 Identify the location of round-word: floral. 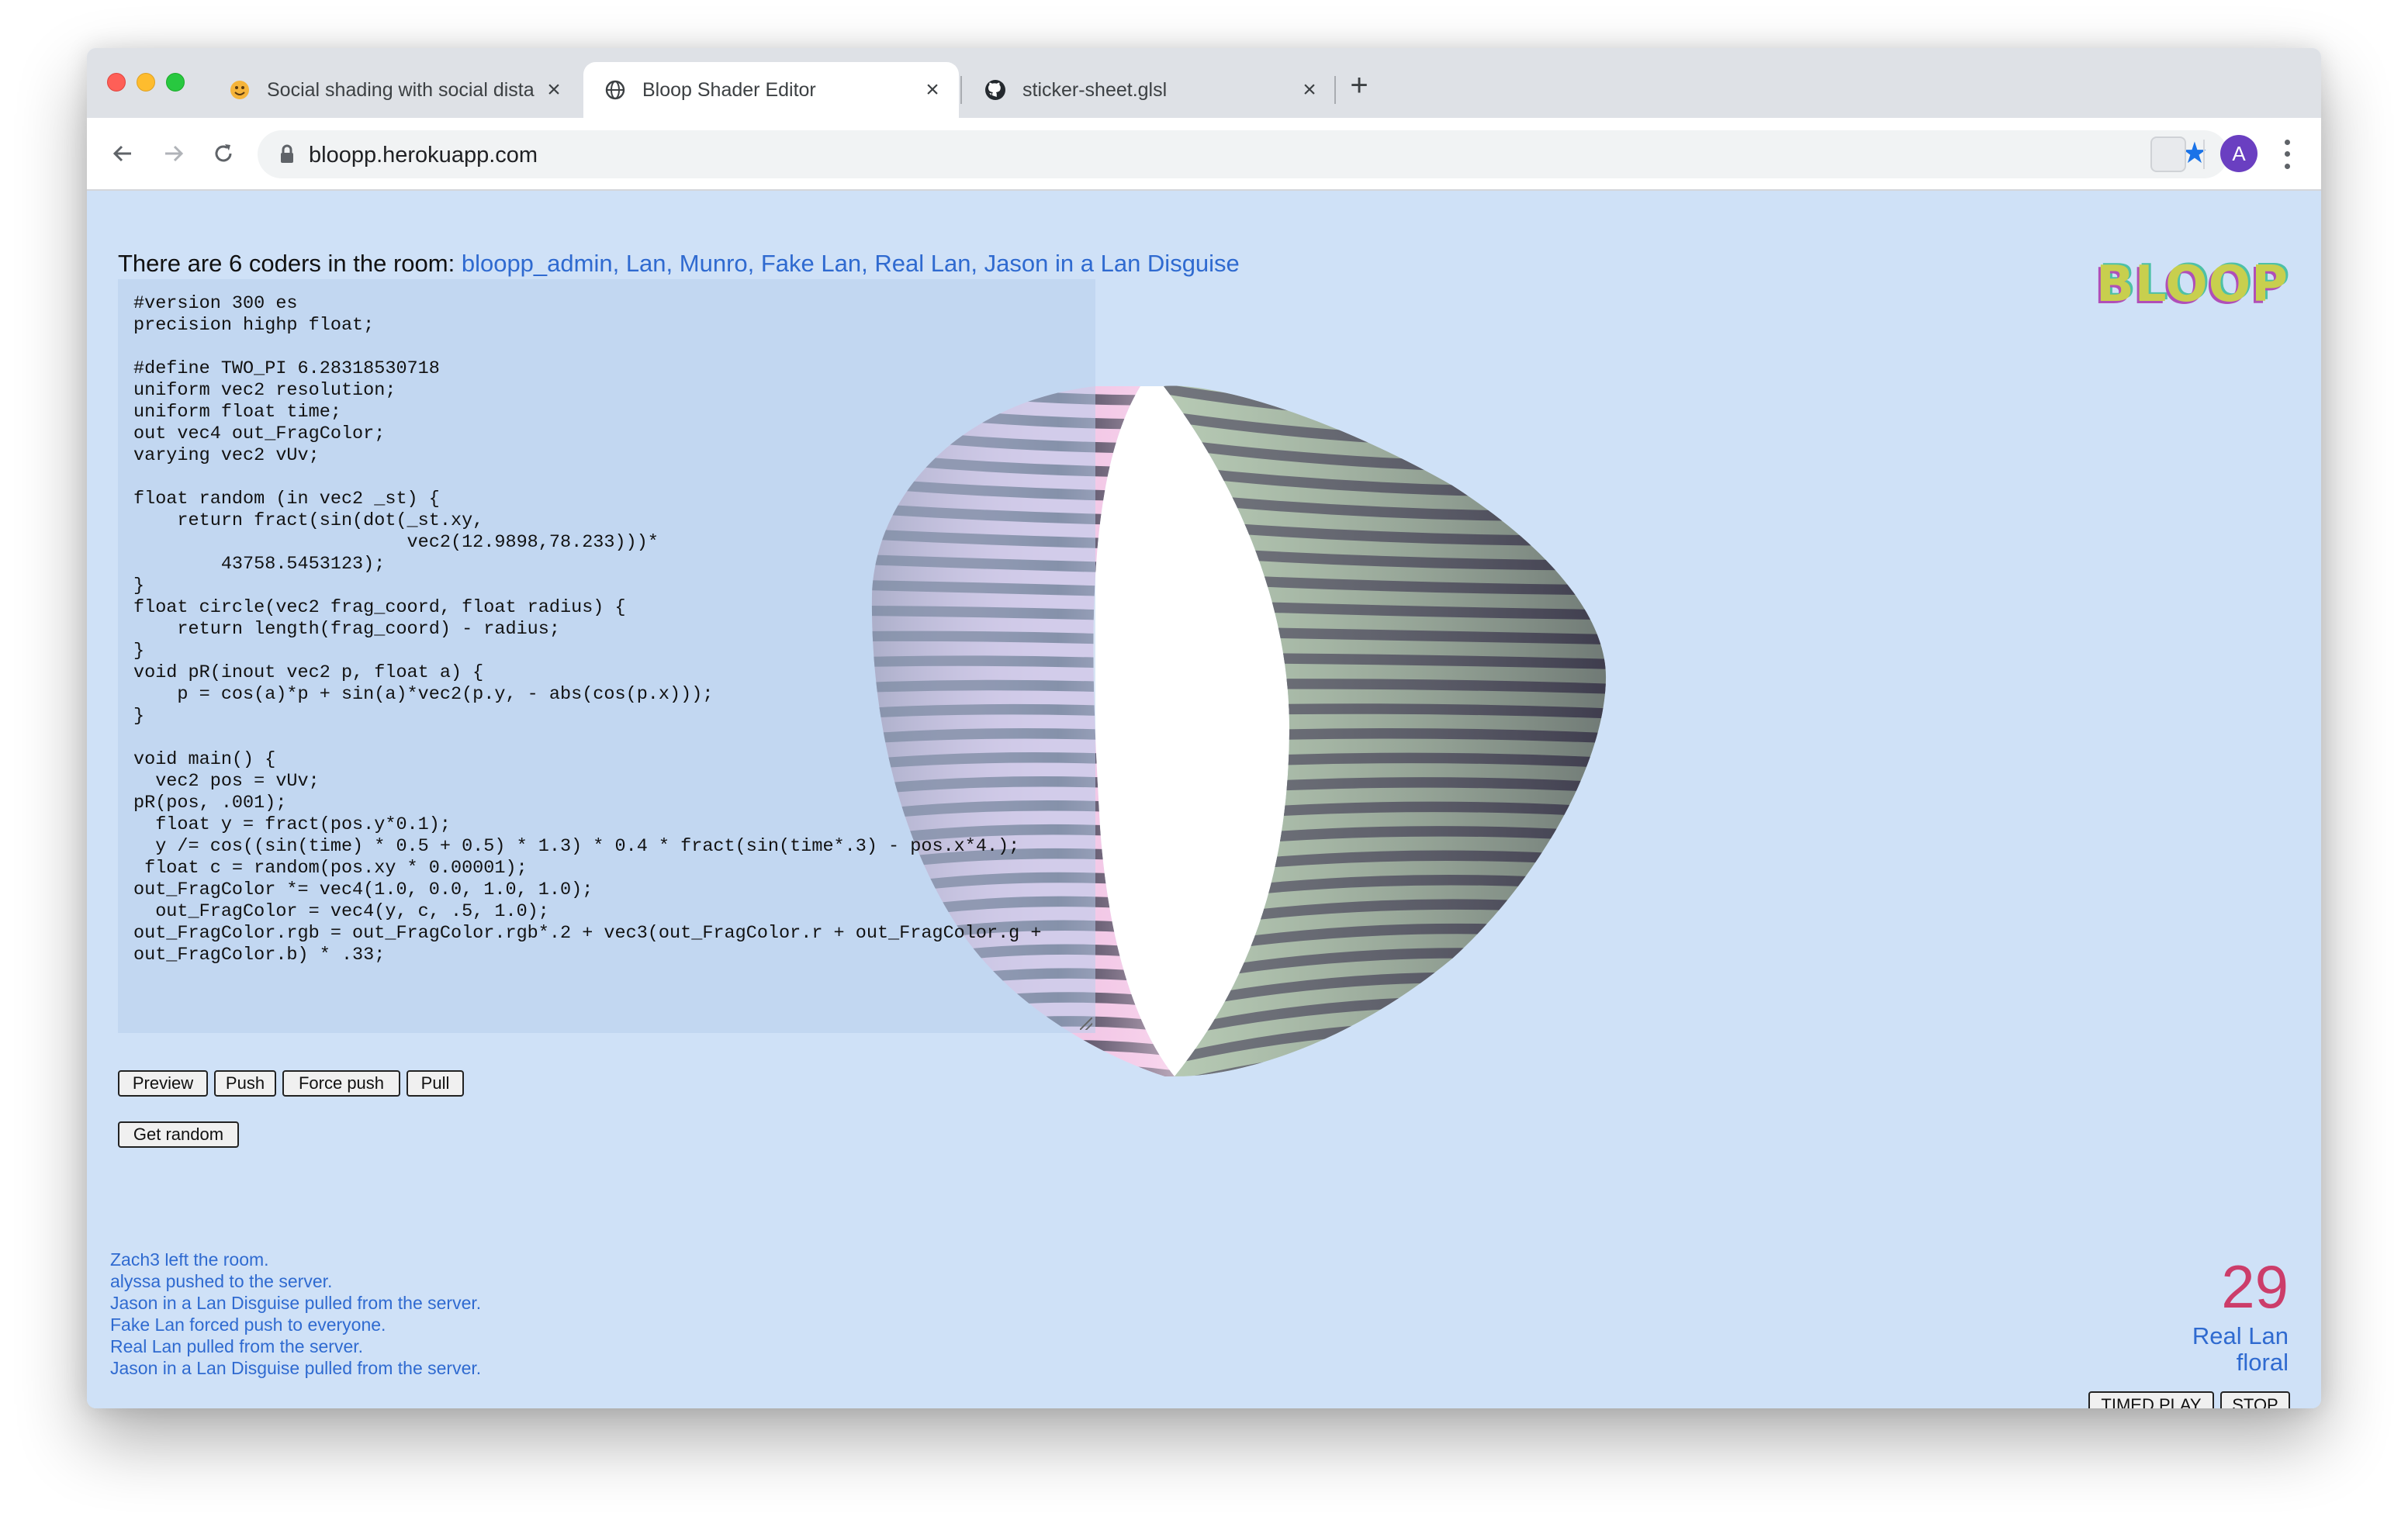
(2262, 1362).